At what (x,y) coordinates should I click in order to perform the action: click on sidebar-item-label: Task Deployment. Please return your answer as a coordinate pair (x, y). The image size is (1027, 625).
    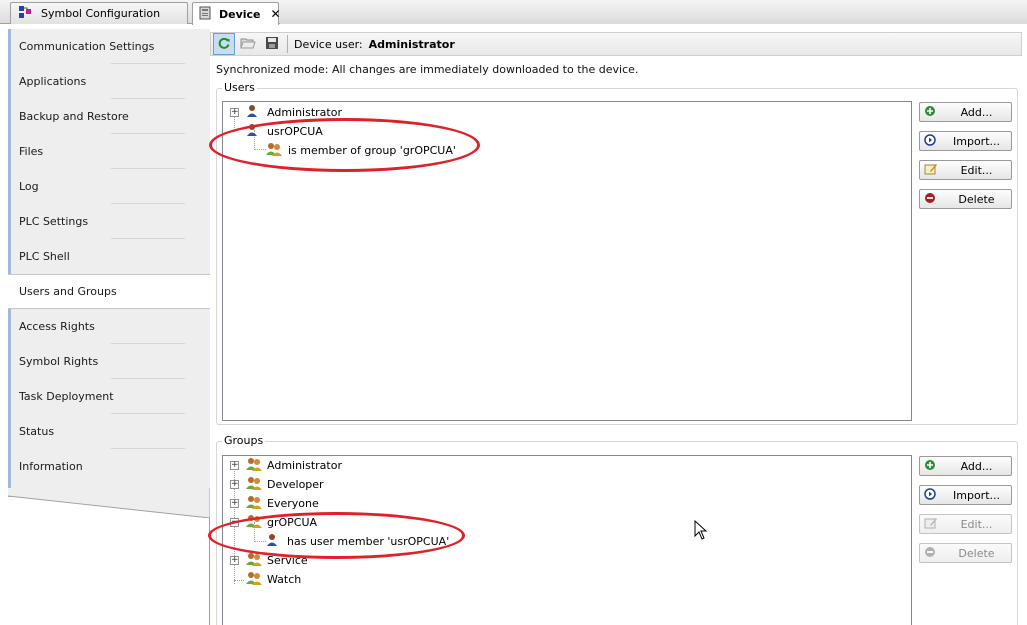
    Looking at the image, I should click on (66, 396).